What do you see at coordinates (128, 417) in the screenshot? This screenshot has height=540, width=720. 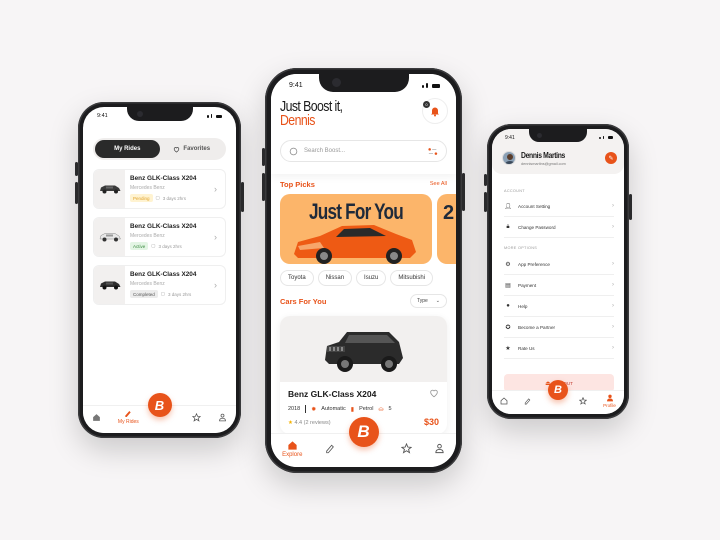 I see `tab-my-rides: My Rides` at bounding box center [128, 417].